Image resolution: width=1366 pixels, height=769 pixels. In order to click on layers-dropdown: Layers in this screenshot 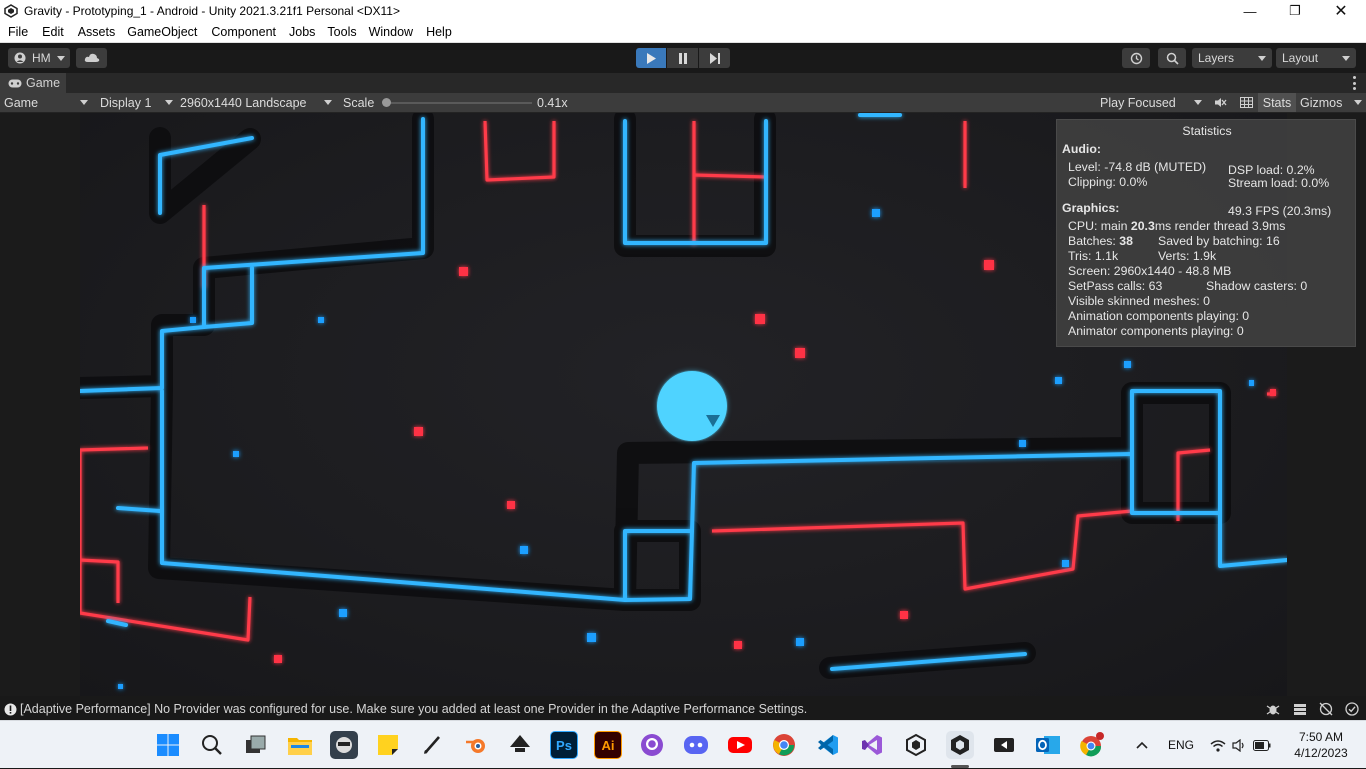, I will do `click(1232, 58)`.